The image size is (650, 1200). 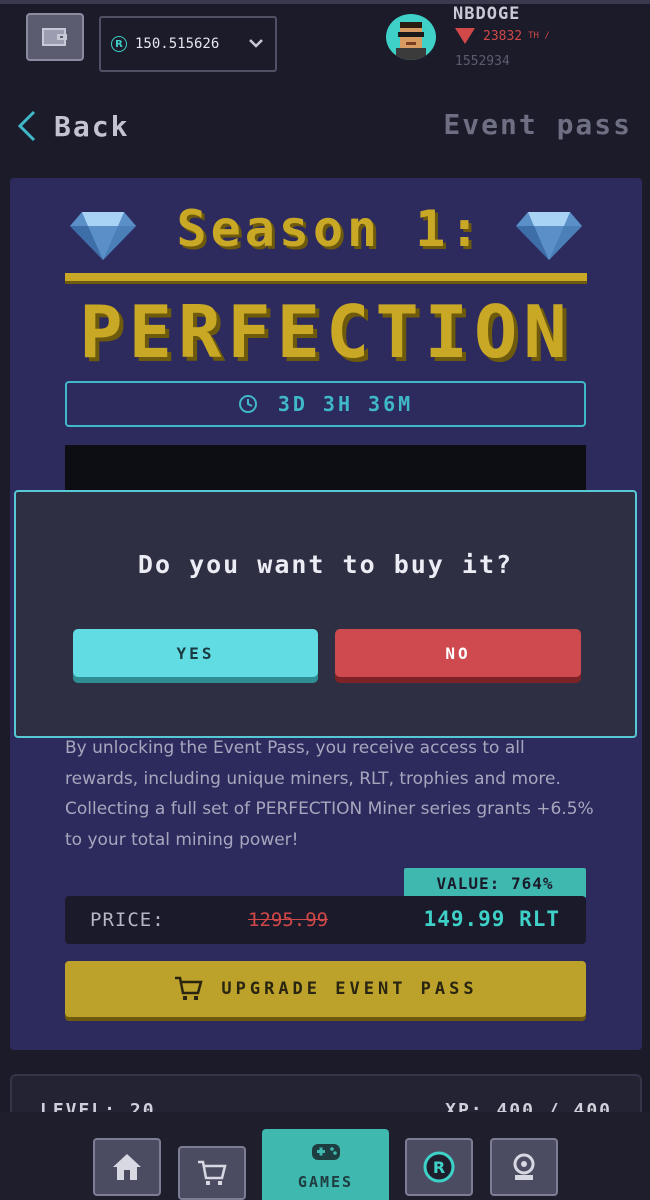 I want to click on title-divider, so click(x=326, y=277).